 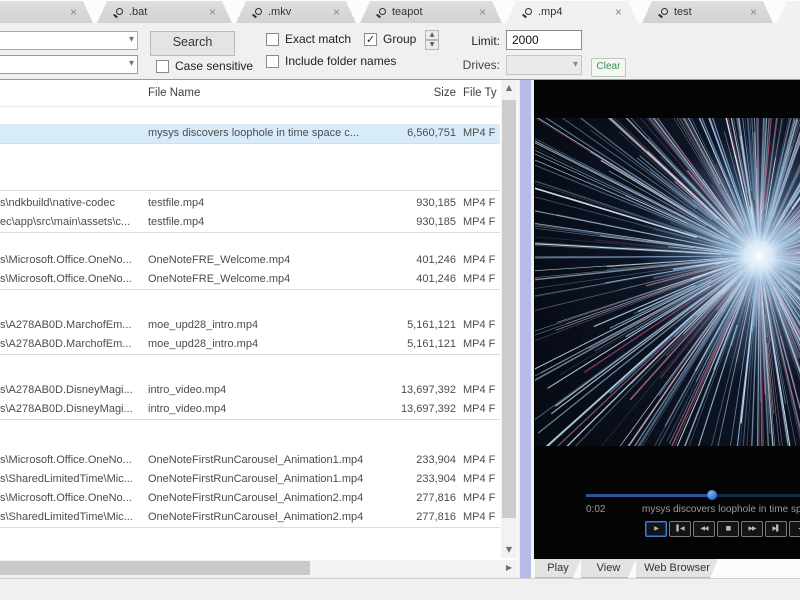 I want to click on checkbox-box: ✓, so click(x=370, y=39).